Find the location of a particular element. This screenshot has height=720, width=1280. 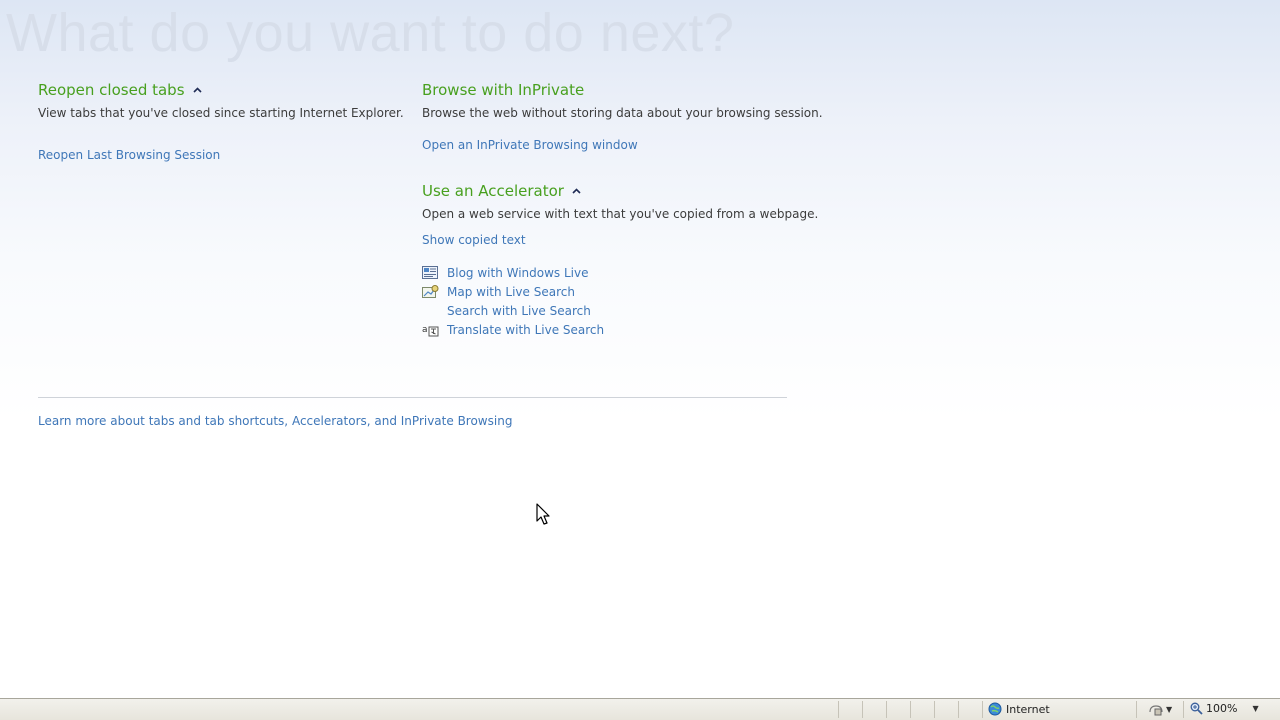

reopen-section-title: Reopen closed tabs is located at coordinates (111, 90).